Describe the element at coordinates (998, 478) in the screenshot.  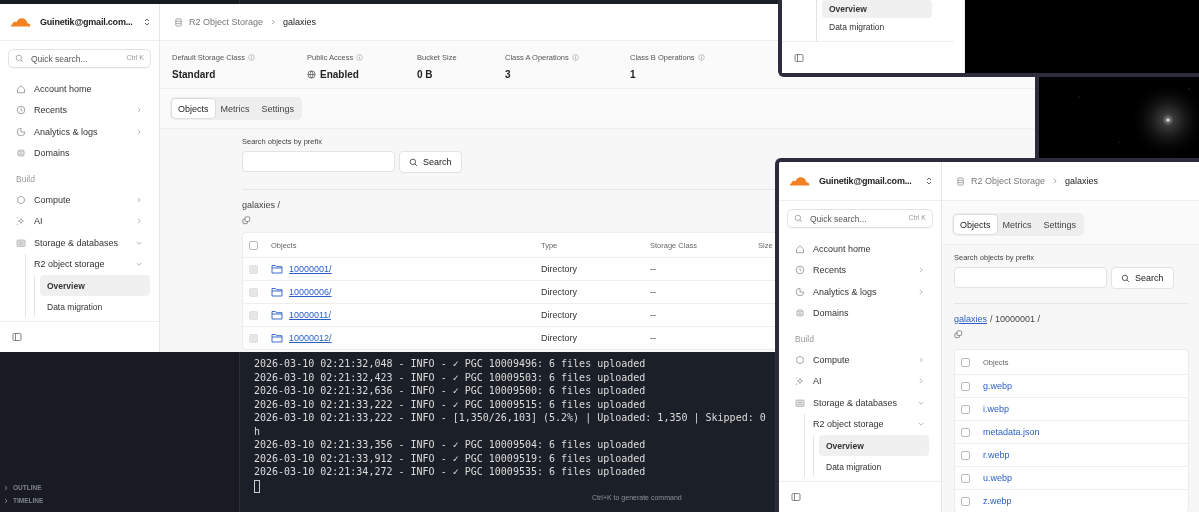
I see `object-link: u.webp` at that location.